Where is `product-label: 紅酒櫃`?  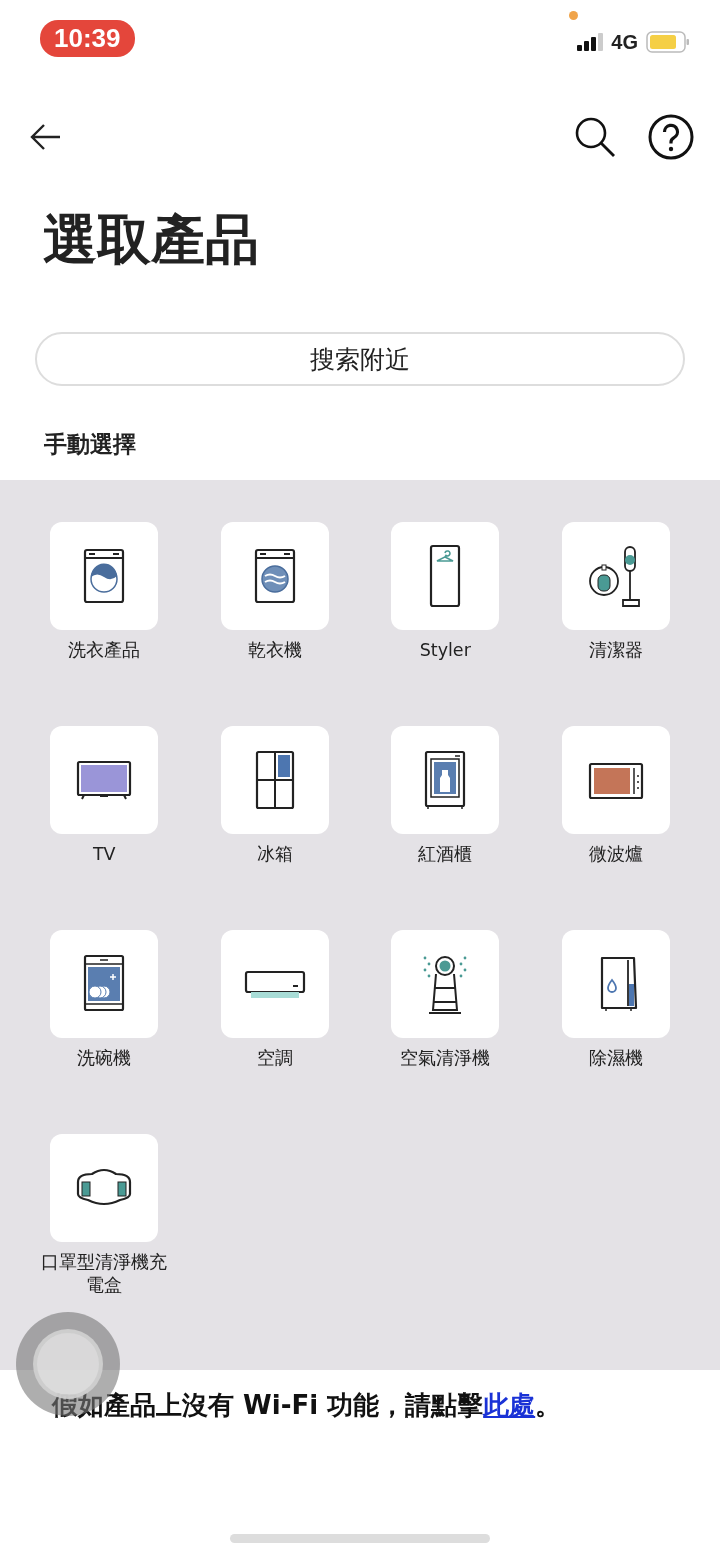
product-label: 紅酒櫃 is located at coordinates (445, 854).